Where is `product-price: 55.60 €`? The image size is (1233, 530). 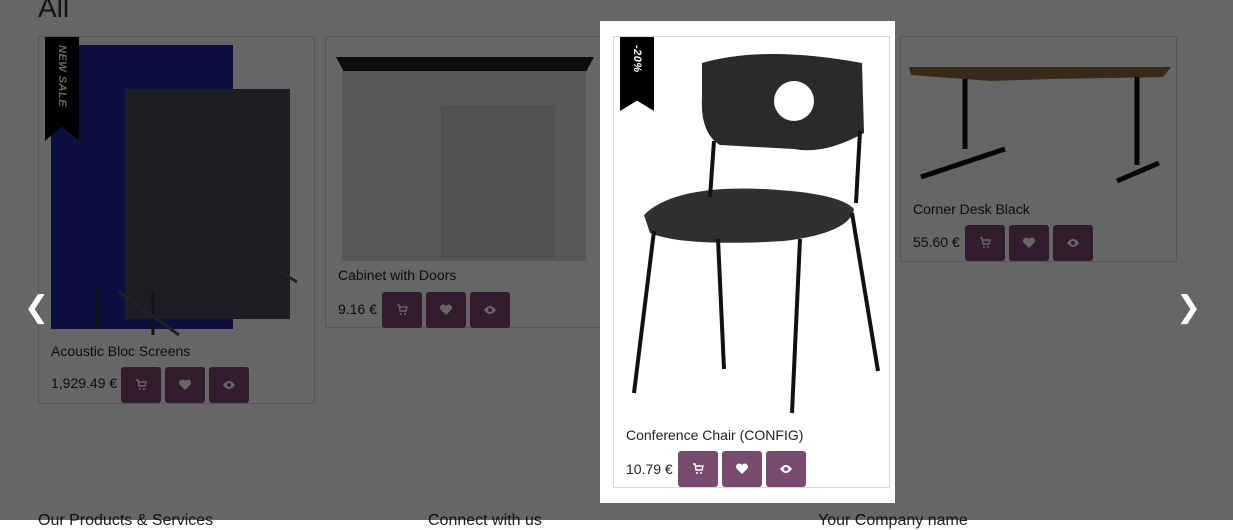
product-price: 55.60 € is located at coordinates (936, 242).